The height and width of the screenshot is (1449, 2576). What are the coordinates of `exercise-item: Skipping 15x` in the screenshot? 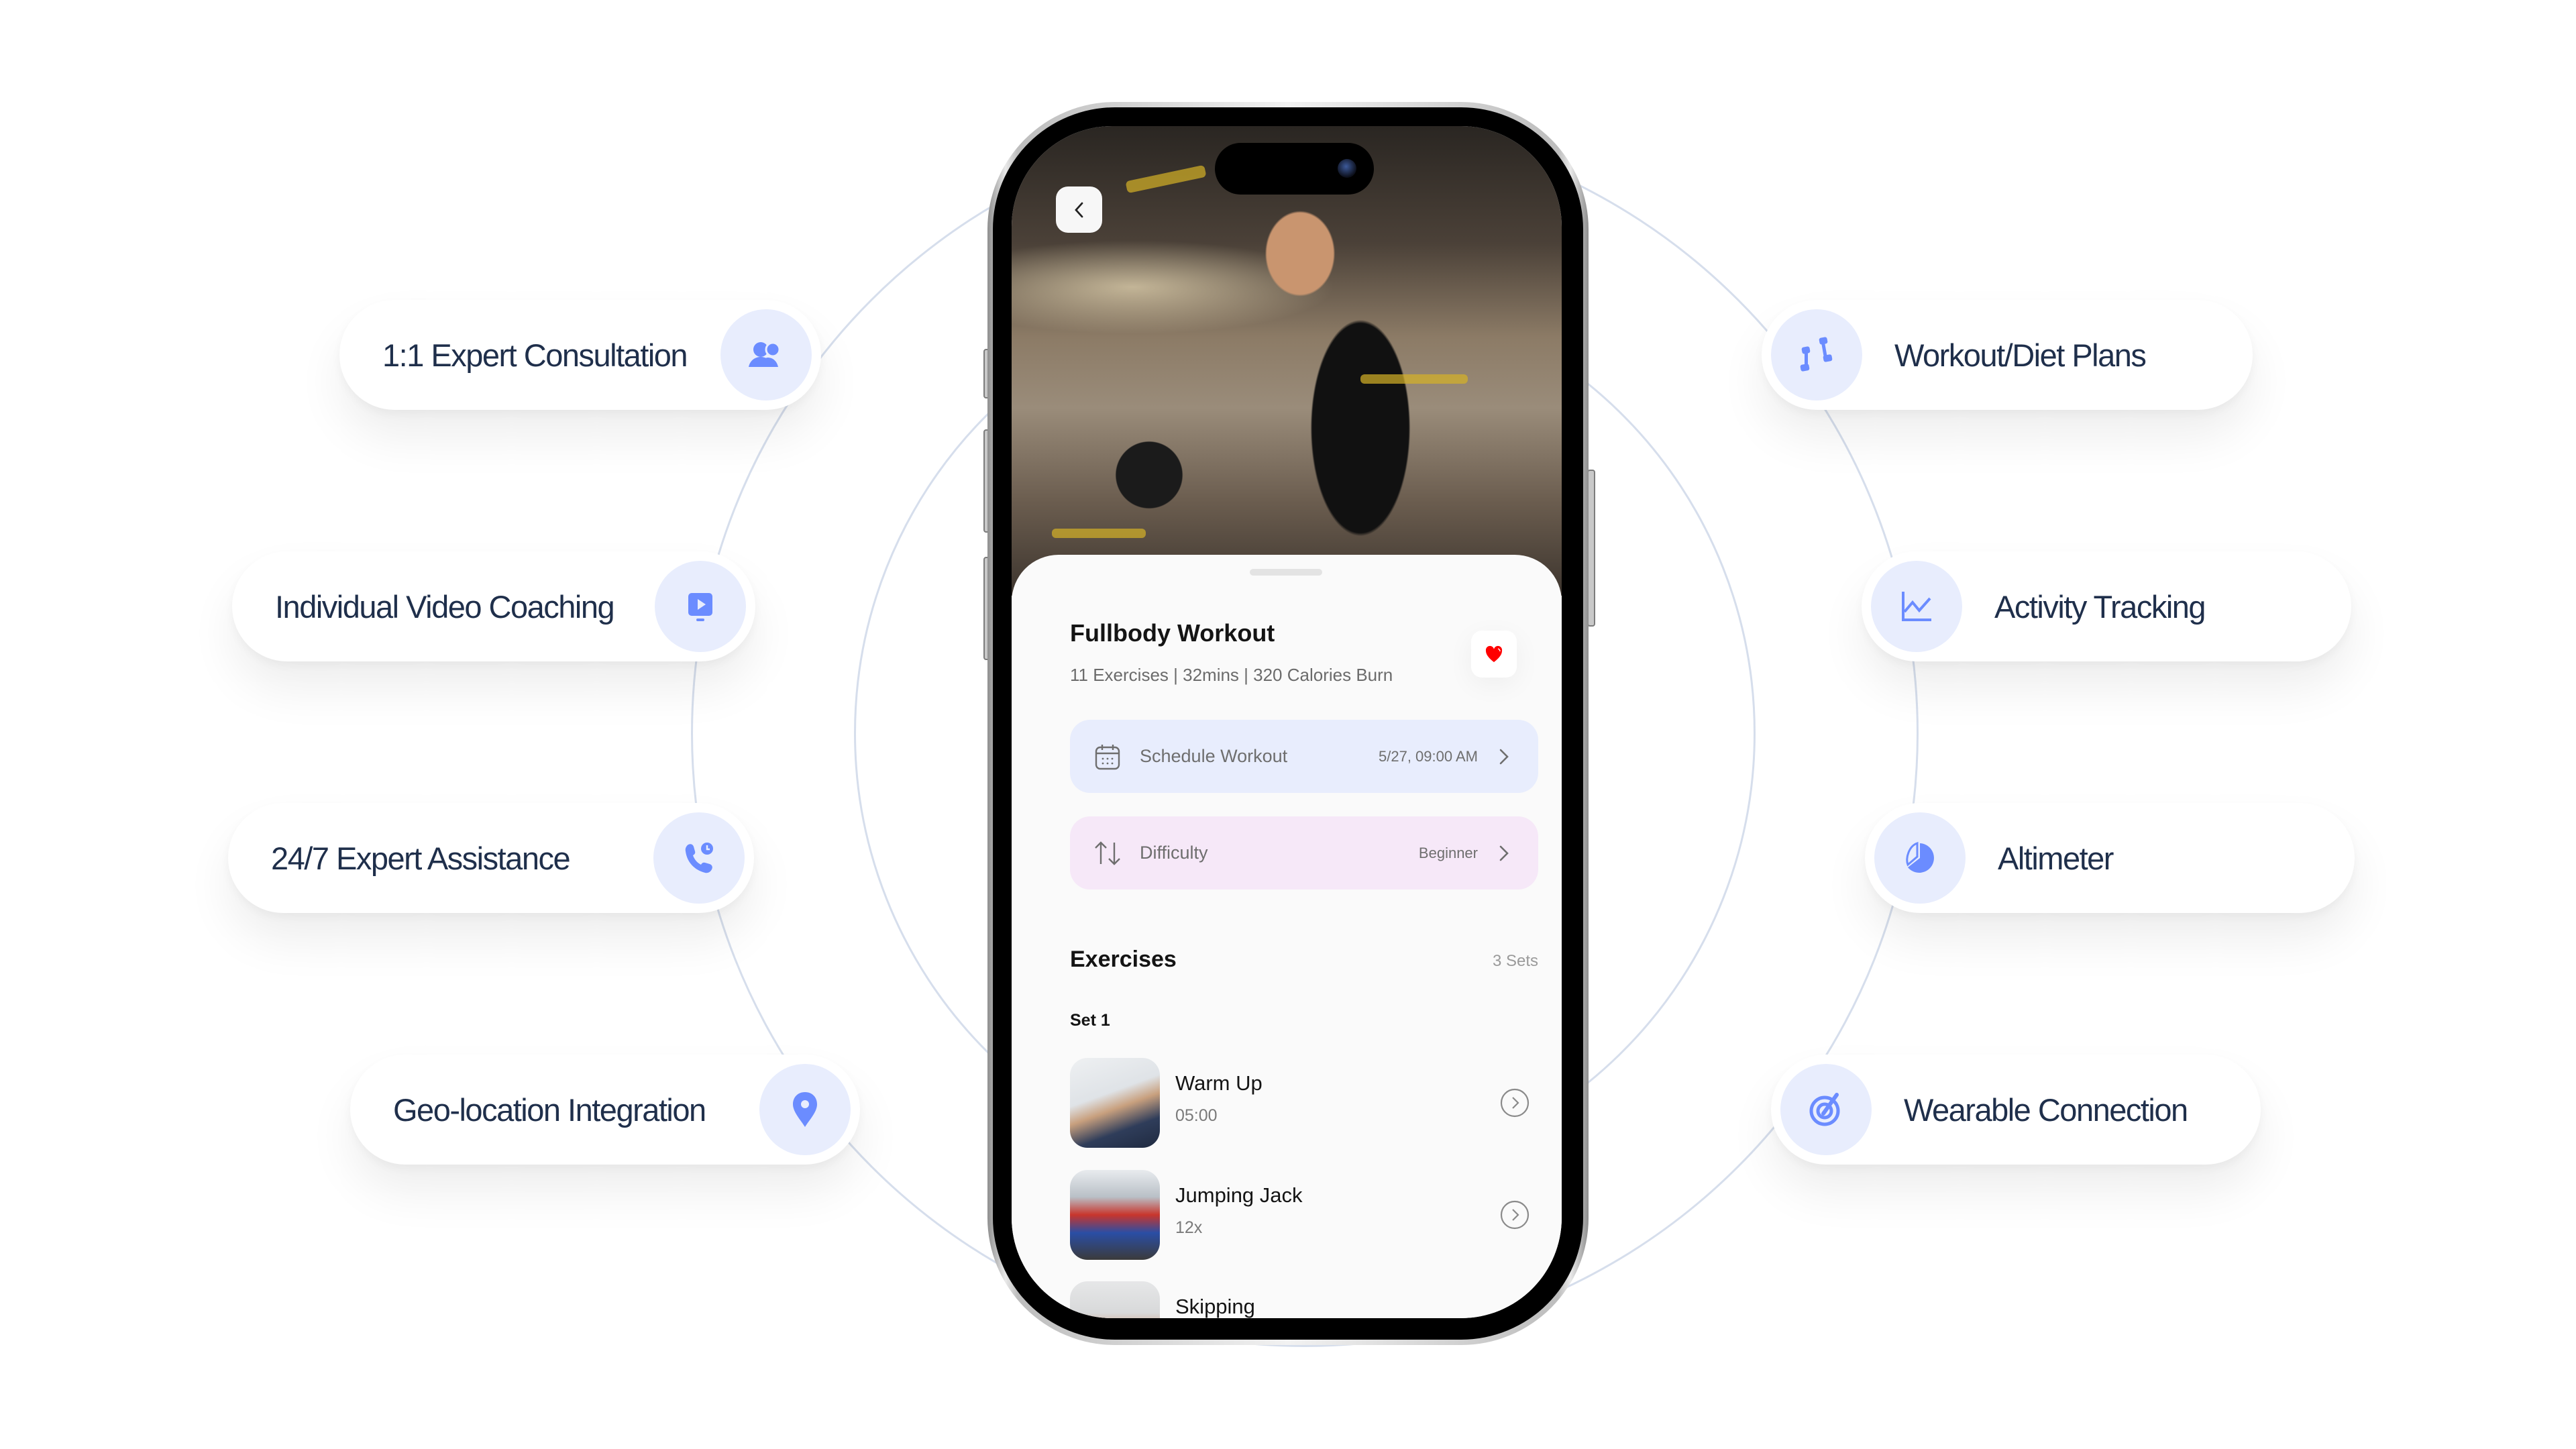 It's located at (1304, 1299).